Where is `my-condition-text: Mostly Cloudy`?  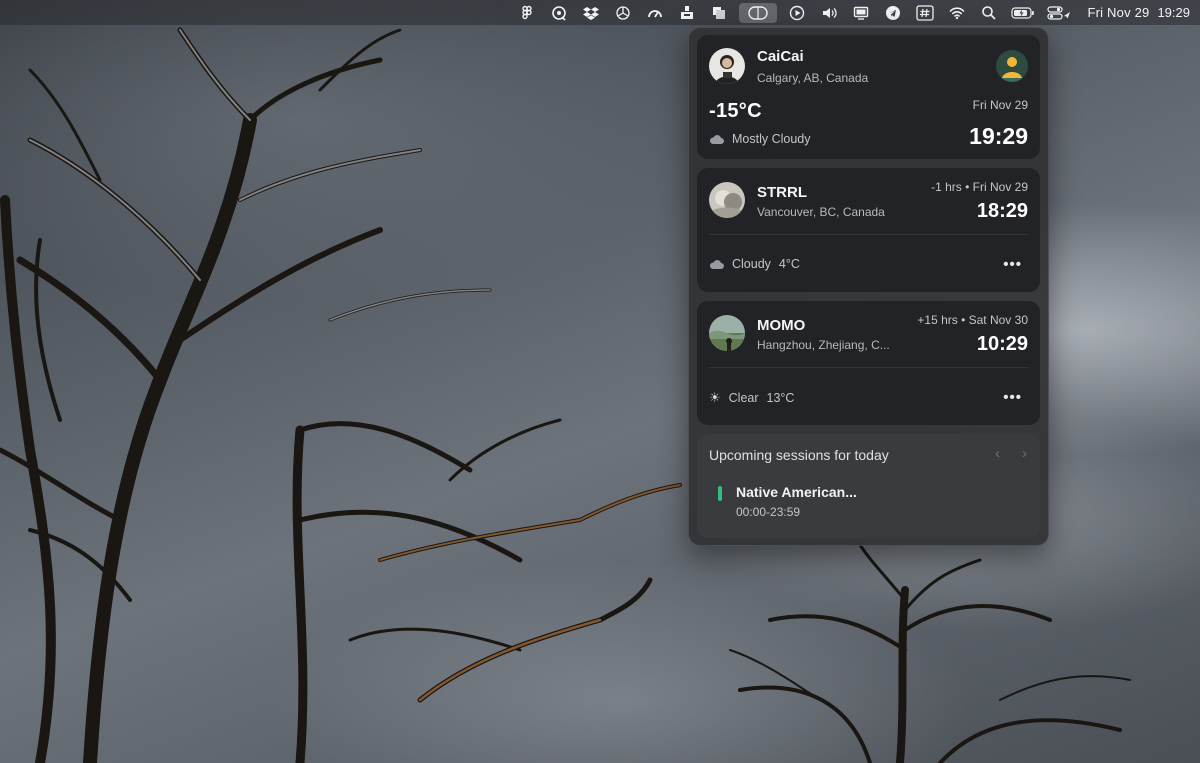
my-condition-text: Mostly Cloudy is located at coordinates (771, 139).